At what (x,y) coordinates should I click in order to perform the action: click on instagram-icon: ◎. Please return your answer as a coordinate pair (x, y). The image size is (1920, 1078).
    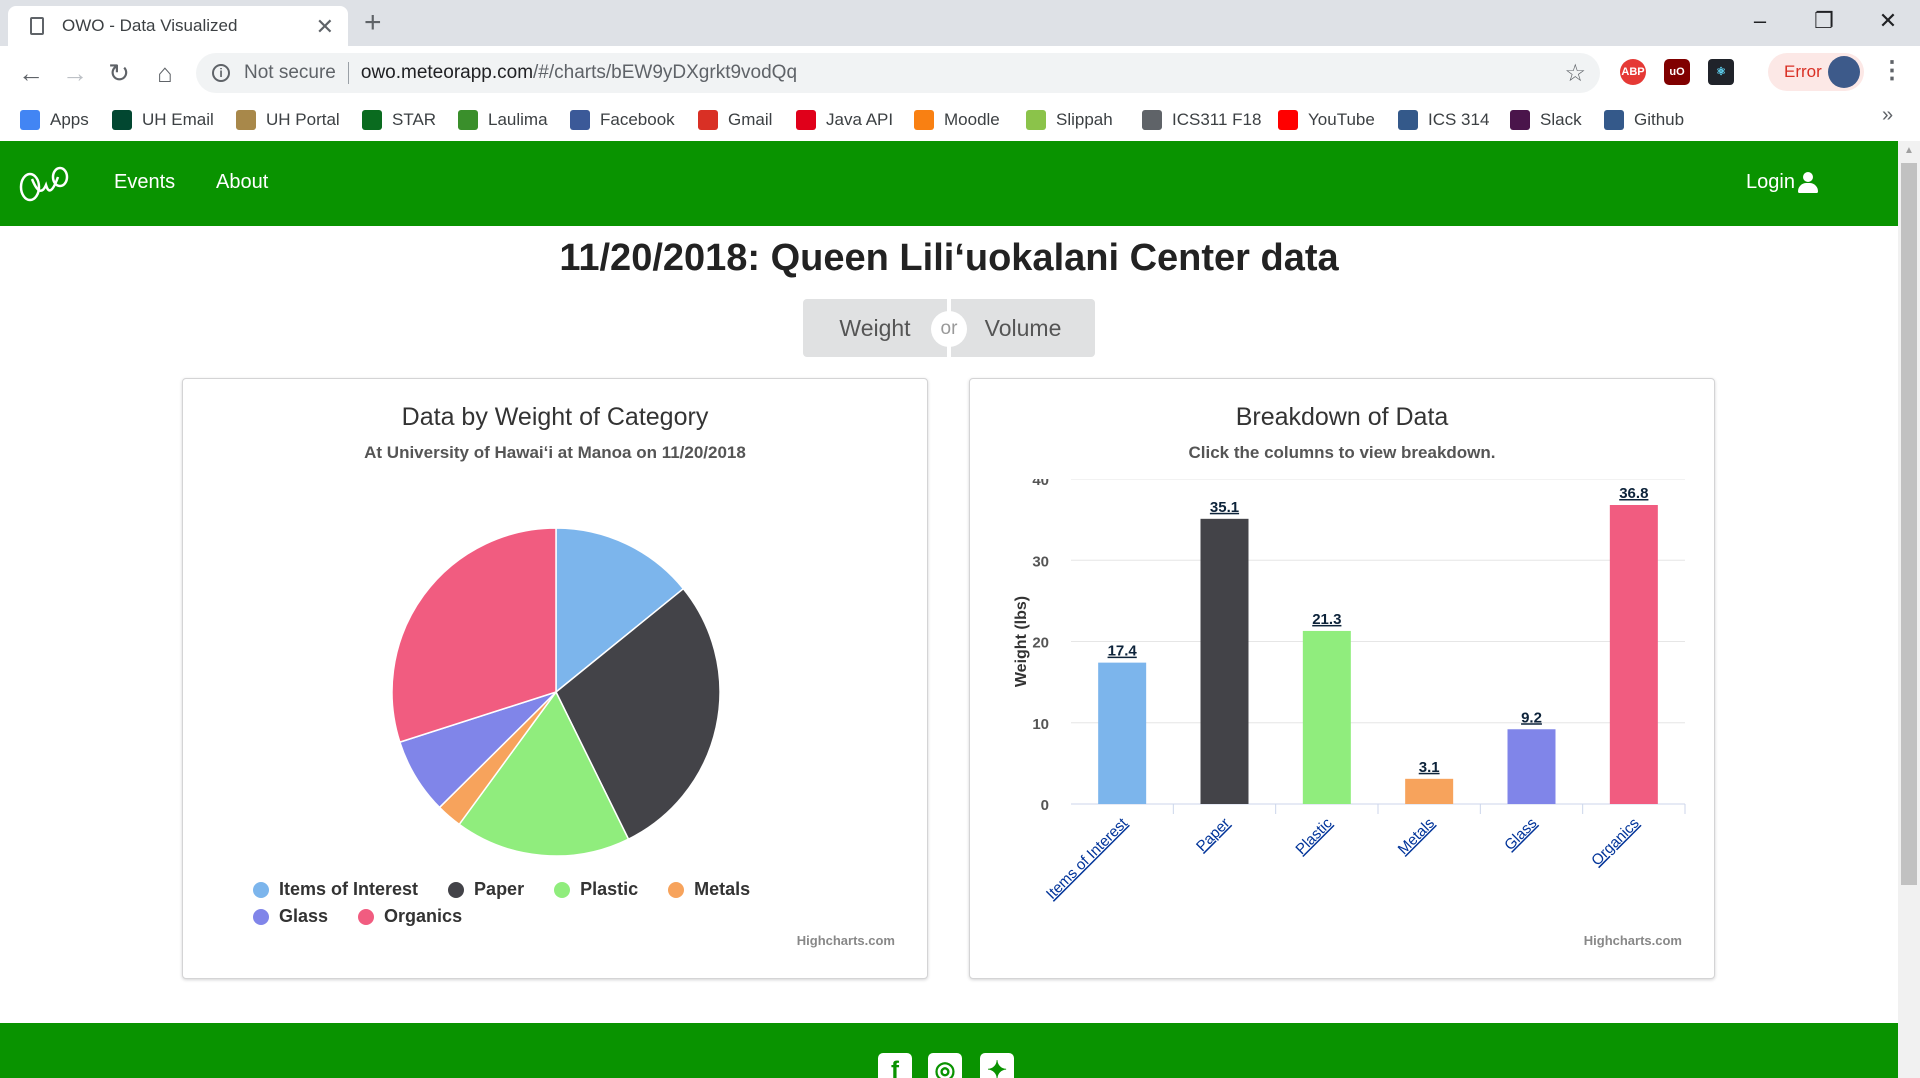
    Looking at the image, I should click on (945, 1065).